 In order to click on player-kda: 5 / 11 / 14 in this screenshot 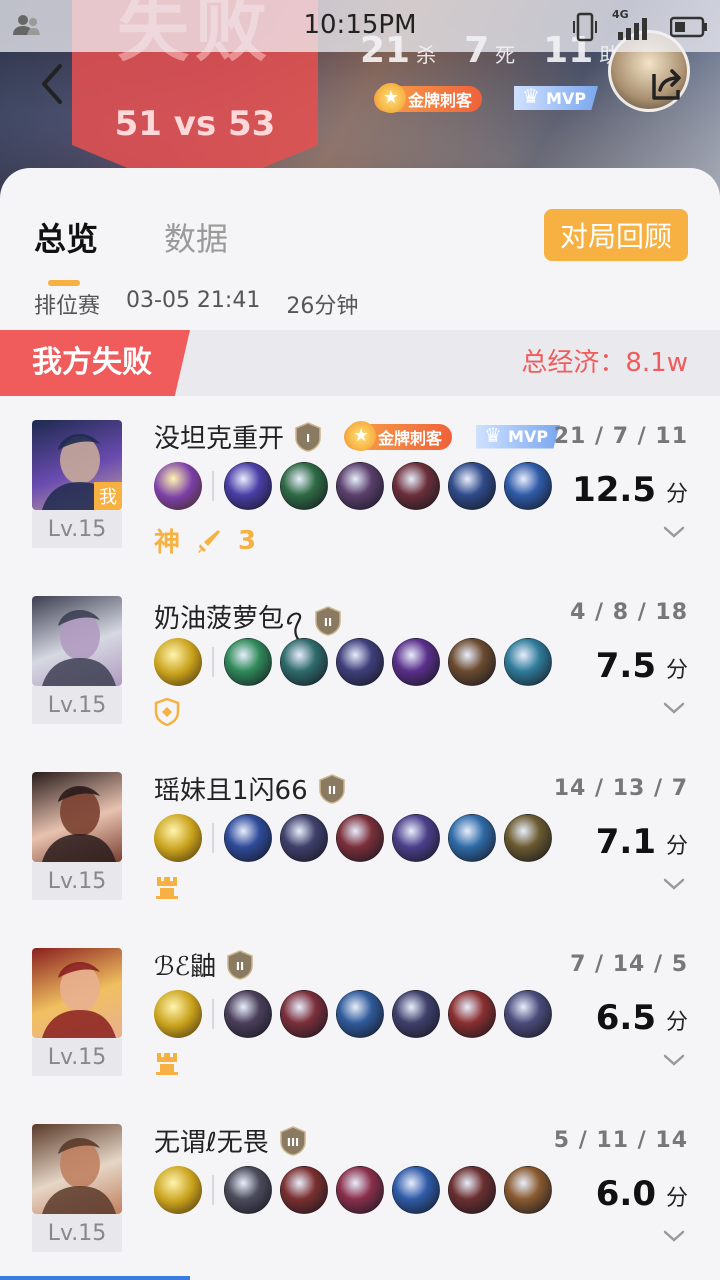, I will do `click(620, 1140)`.